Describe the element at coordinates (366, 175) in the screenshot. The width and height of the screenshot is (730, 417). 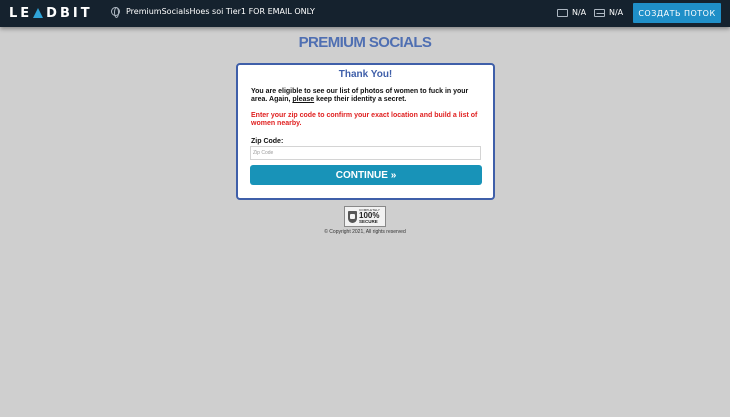
I see `continue-button: CONTINUE »` at that location.